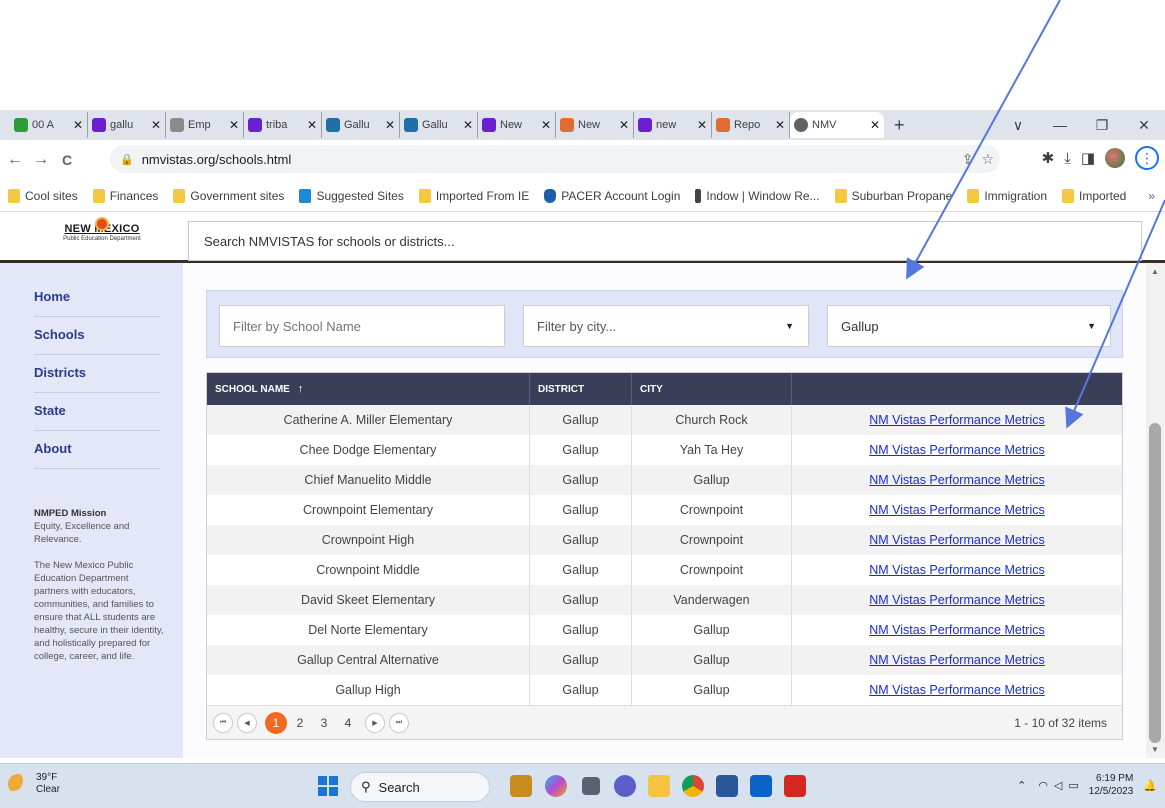  I want to click on taskbar-search: ⚲ Search, so click(420, 787).